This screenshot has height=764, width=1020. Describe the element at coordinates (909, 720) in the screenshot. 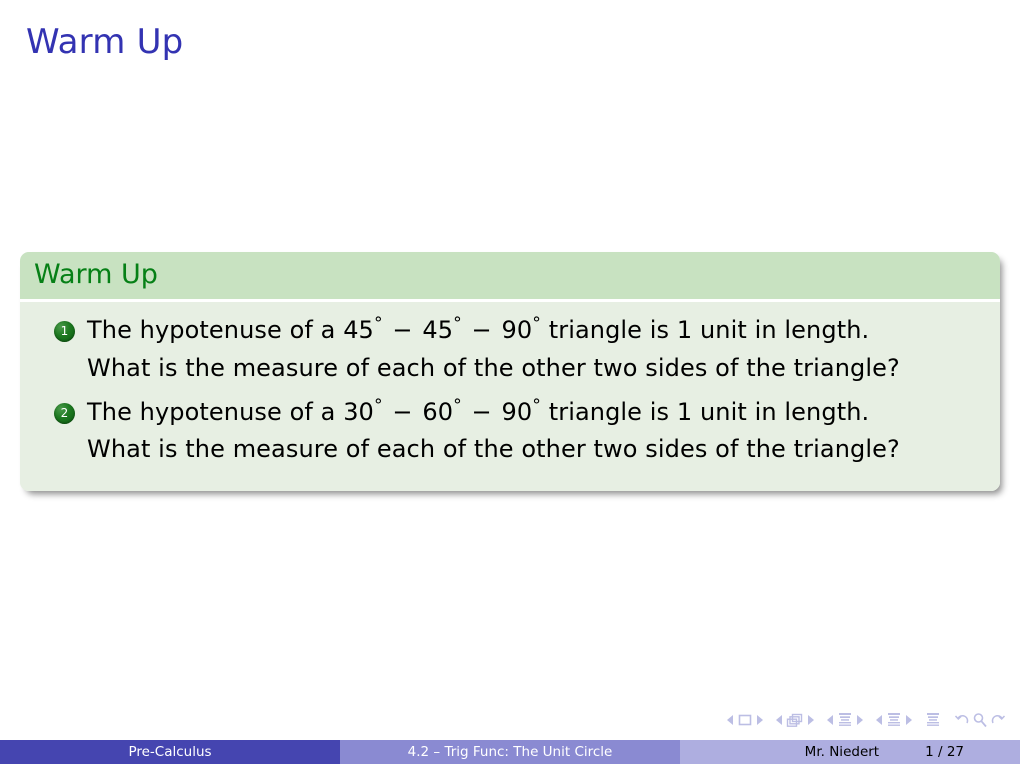

I see `next-section-icon` at that location.